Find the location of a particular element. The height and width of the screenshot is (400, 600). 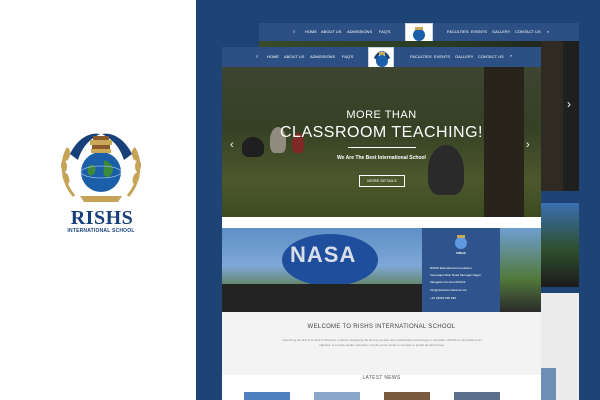

back-nav-faqs: FAQ'S is located at coordinates (384, 31).